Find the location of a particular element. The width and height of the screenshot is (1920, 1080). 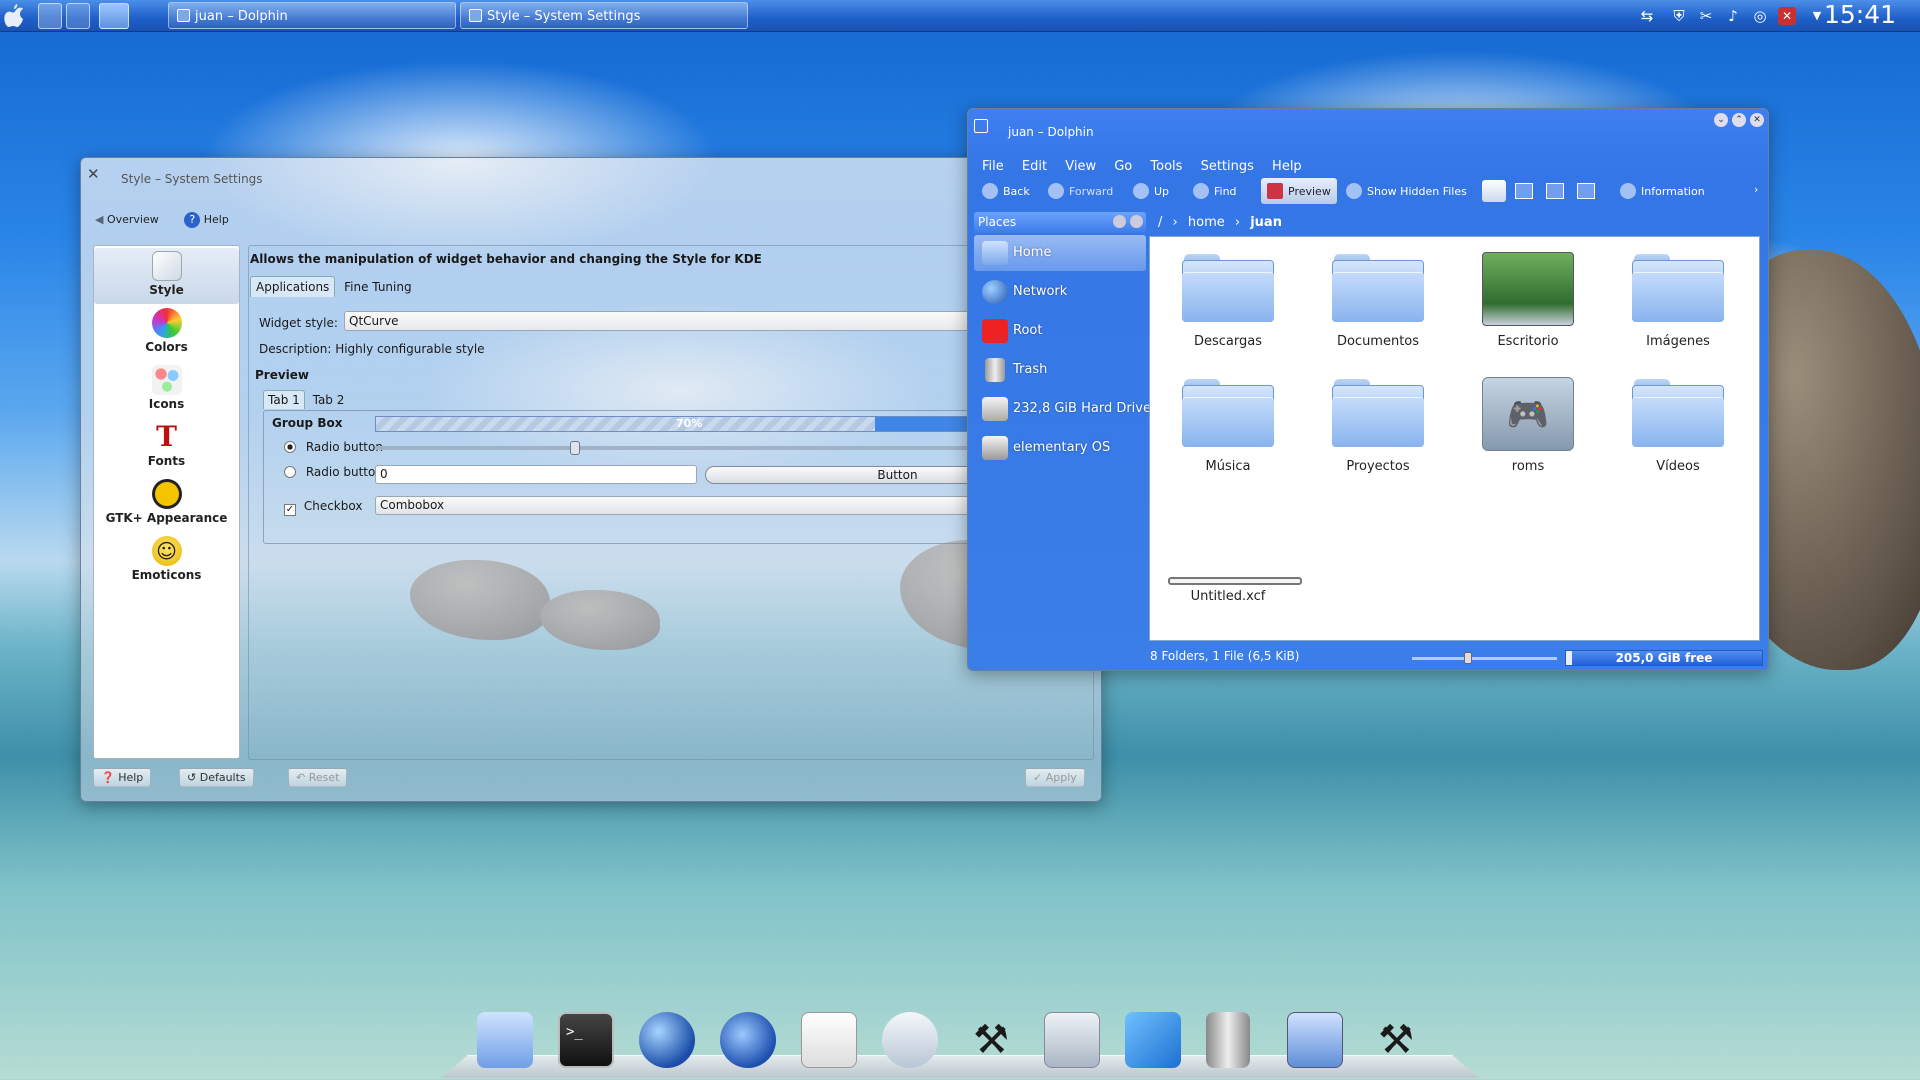

forward-arrow-icon is located at coordinates (1056, 191).